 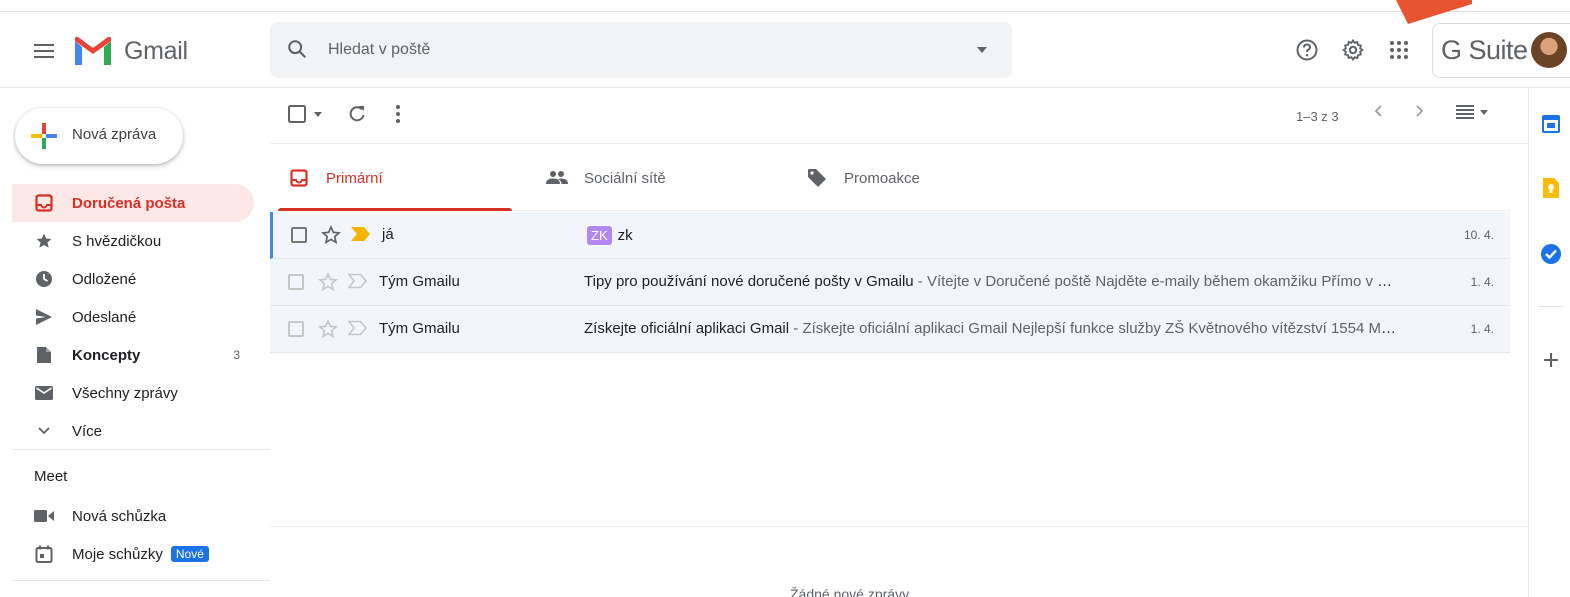 I want to click on email-sender: já, so click(x=388, y=234).